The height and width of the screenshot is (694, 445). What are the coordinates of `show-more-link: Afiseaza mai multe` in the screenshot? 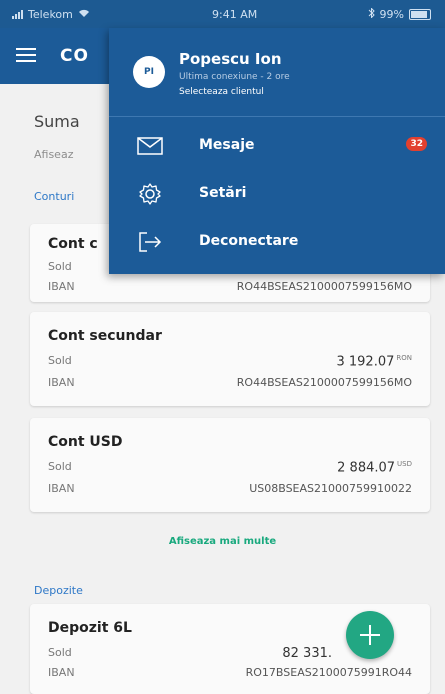 It's located at (222, 541).